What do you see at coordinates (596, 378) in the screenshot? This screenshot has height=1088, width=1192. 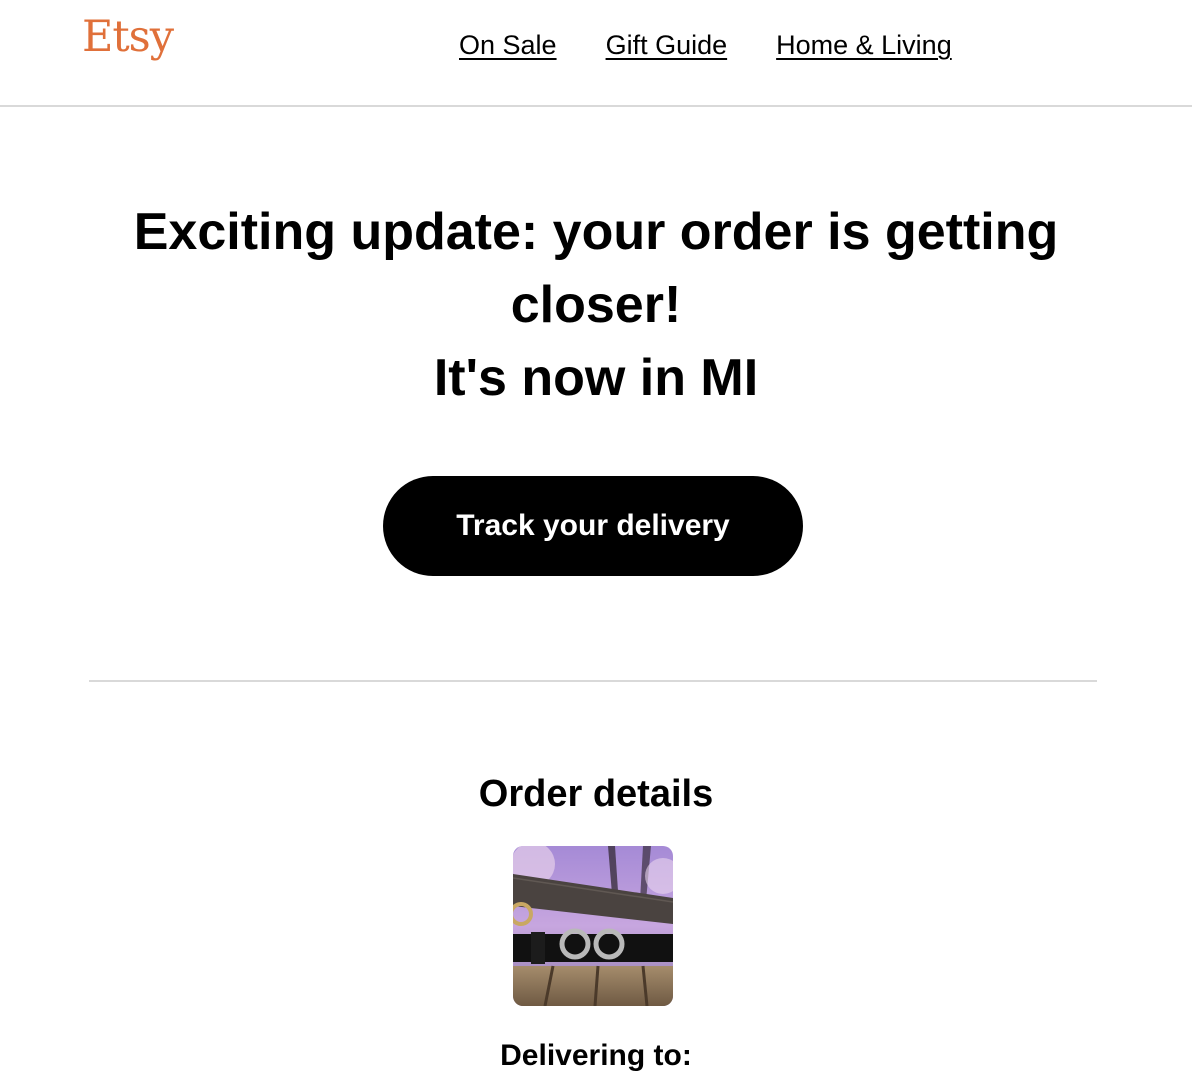 I see `headline-line-3: It's now in MI` at bounding box center [596, 378].